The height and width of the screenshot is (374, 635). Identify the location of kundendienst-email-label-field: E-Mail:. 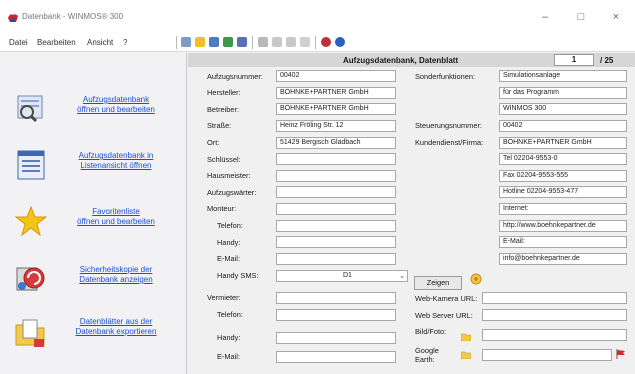
(563, 242).